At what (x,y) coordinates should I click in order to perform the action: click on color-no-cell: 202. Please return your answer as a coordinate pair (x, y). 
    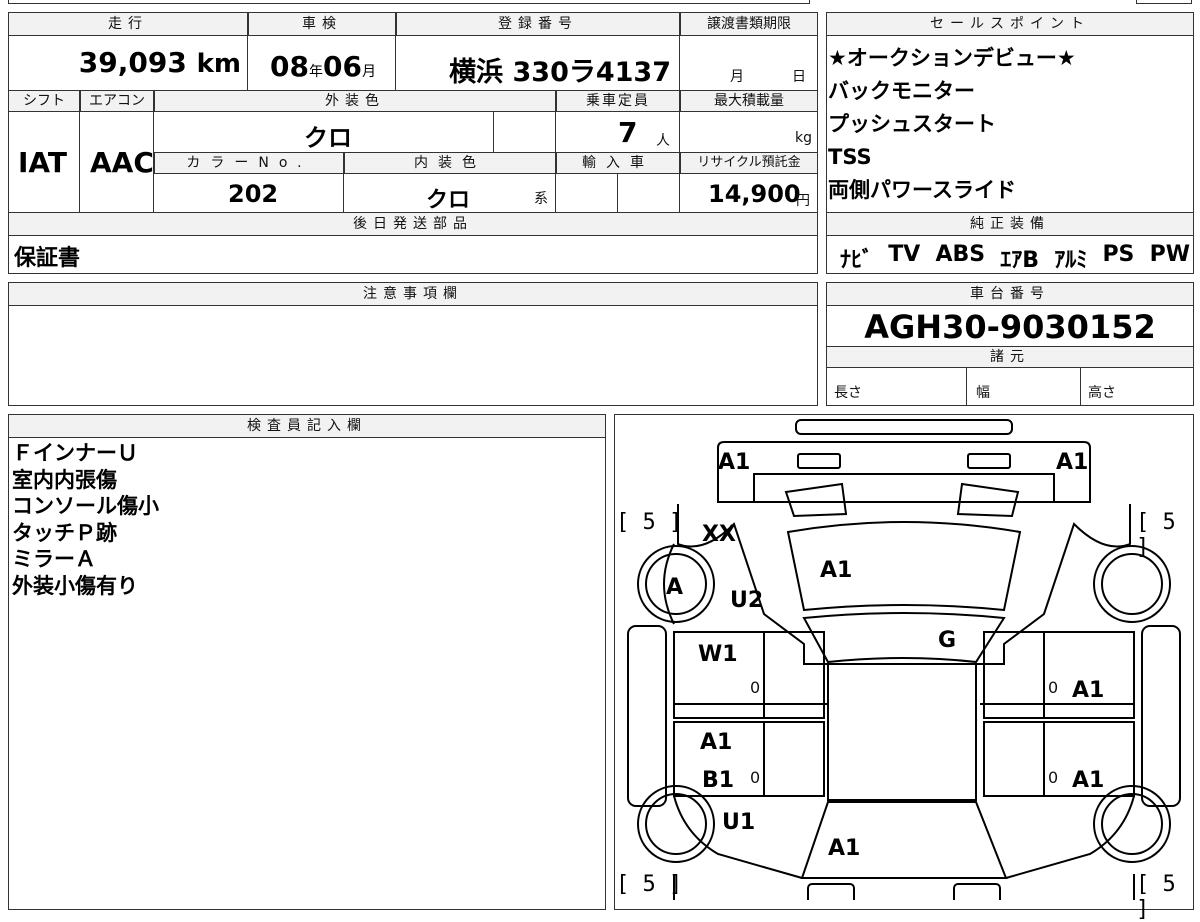
    Looking at the image, I should click on (249, 193).